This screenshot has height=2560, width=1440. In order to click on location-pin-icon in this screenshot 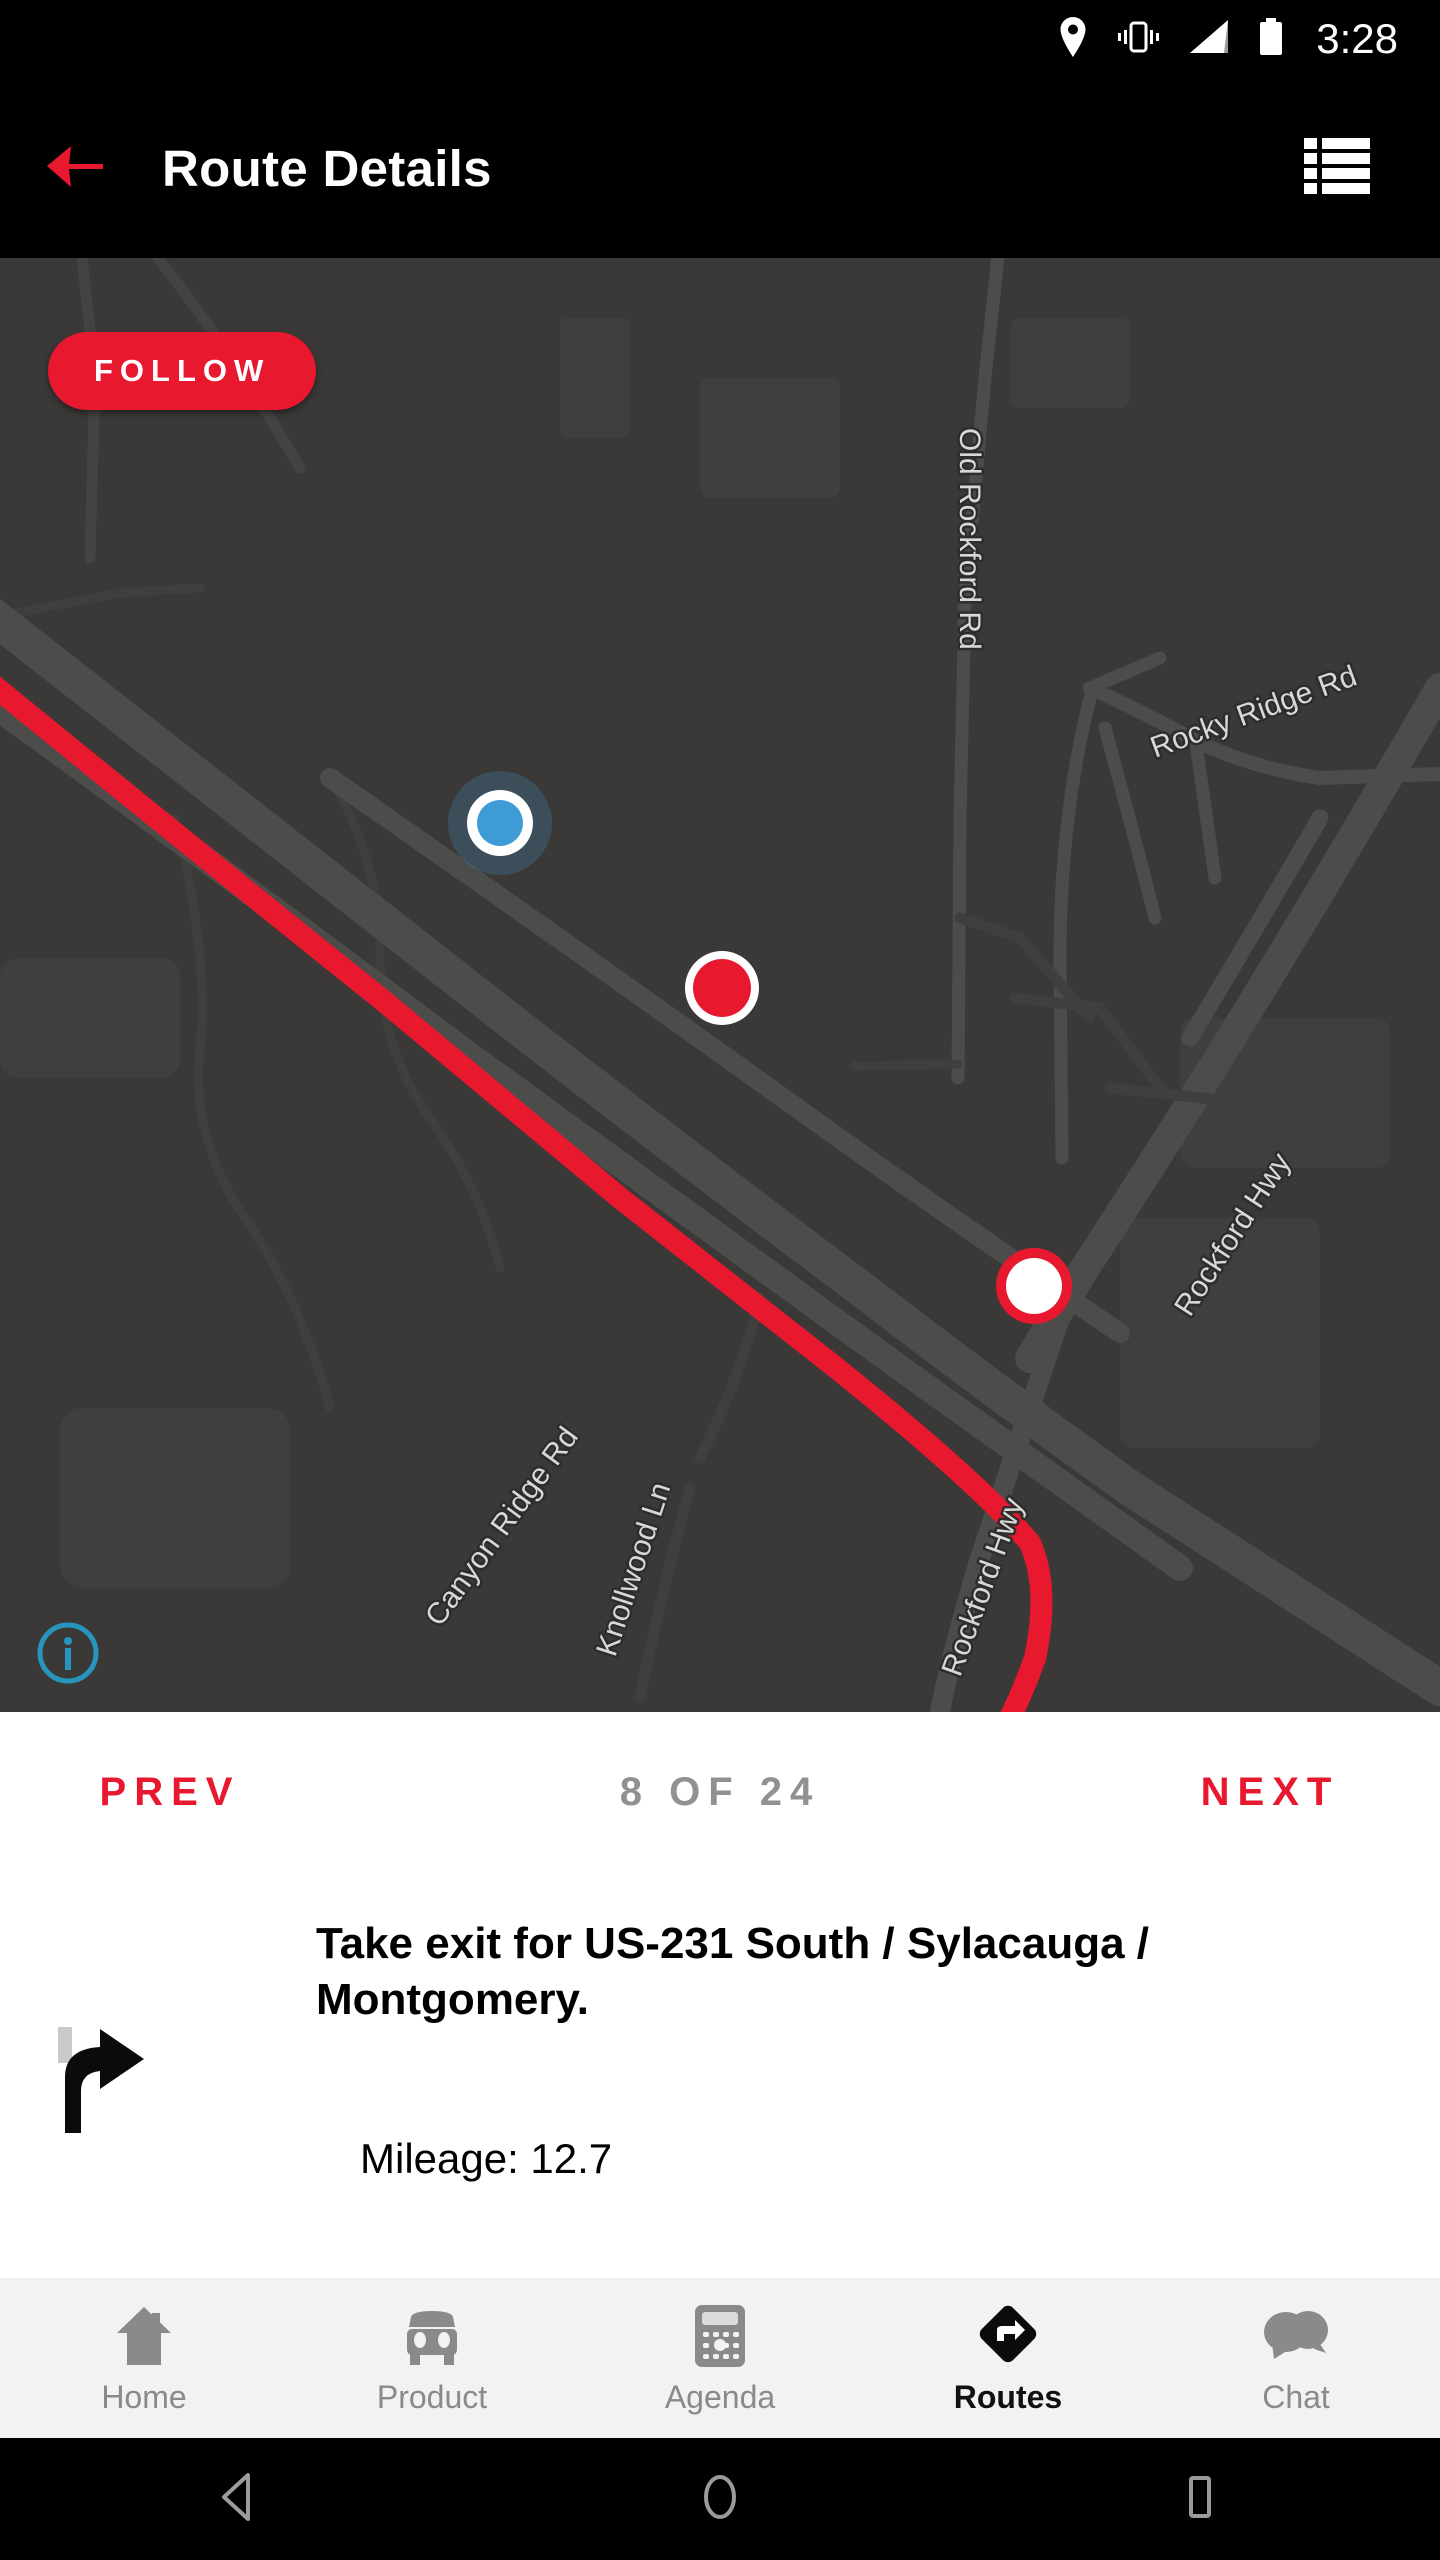, I will do `click(1073, 39)`.